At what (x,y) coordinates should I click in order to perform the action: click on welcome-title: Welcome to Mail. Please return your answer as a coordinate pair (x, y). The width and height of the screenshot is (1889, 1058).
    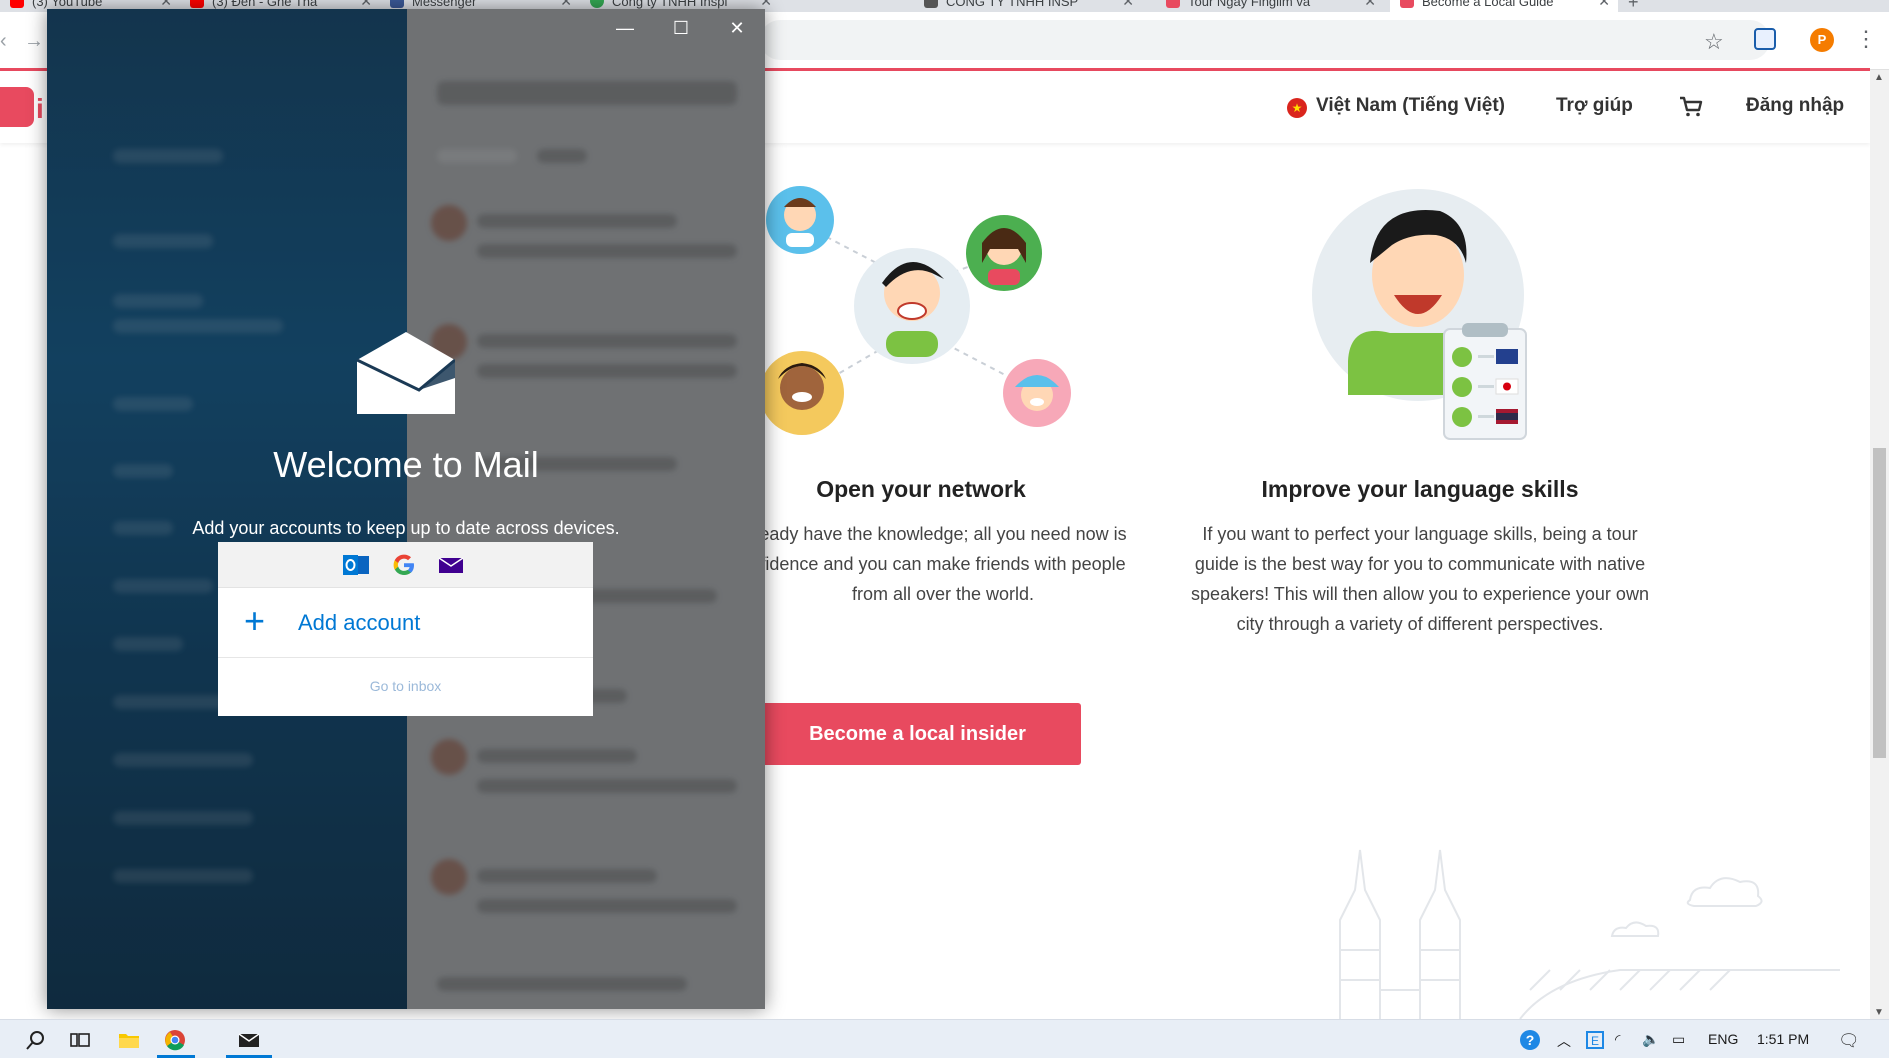
    Looking at the image, I should click on (406, 464).